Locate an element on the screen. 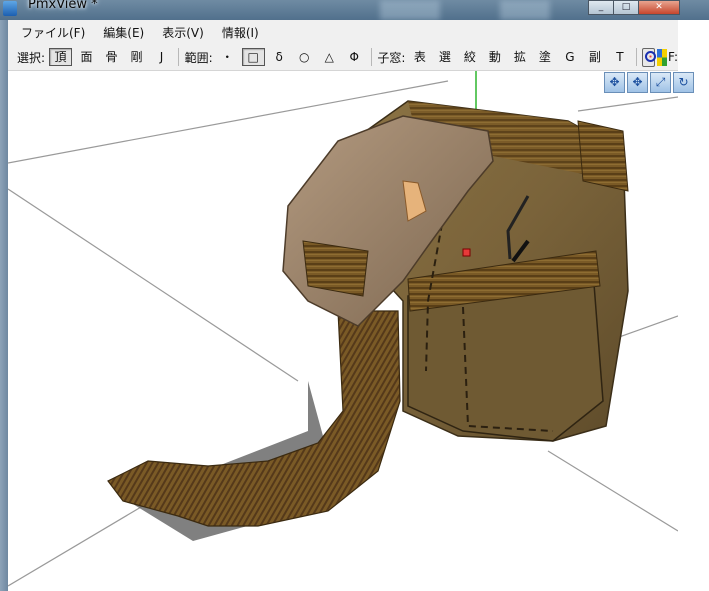  child-move-button: 動 is located at coordinates (494, 57).